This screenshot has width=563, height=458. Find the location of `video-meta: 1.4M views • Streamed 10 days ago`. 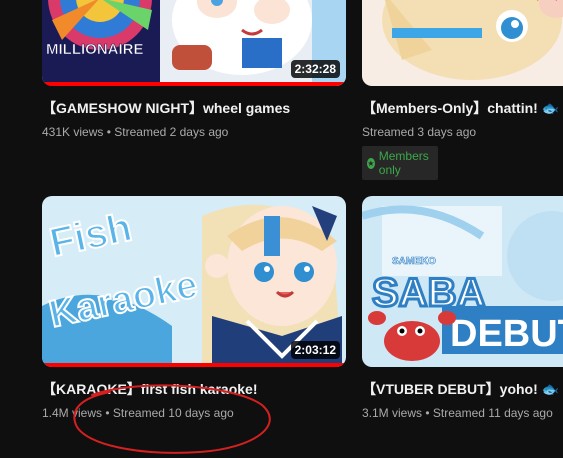

video-meta: 1.4M views • Streamed 10 days ago is located at coordinates (138, 413).